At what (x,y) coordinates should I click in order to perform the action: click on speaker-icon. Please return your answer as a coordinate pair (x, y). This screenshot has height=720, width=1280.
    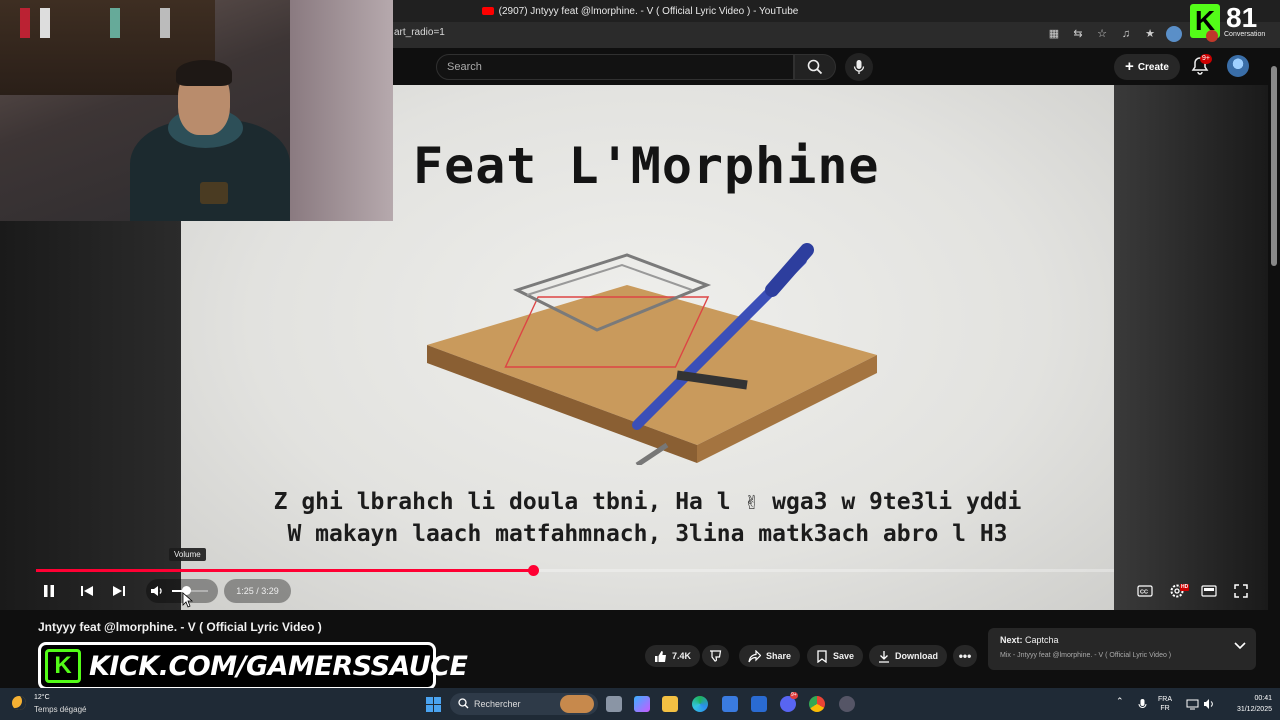
    Looking at the image, I should click on (1209, 704).